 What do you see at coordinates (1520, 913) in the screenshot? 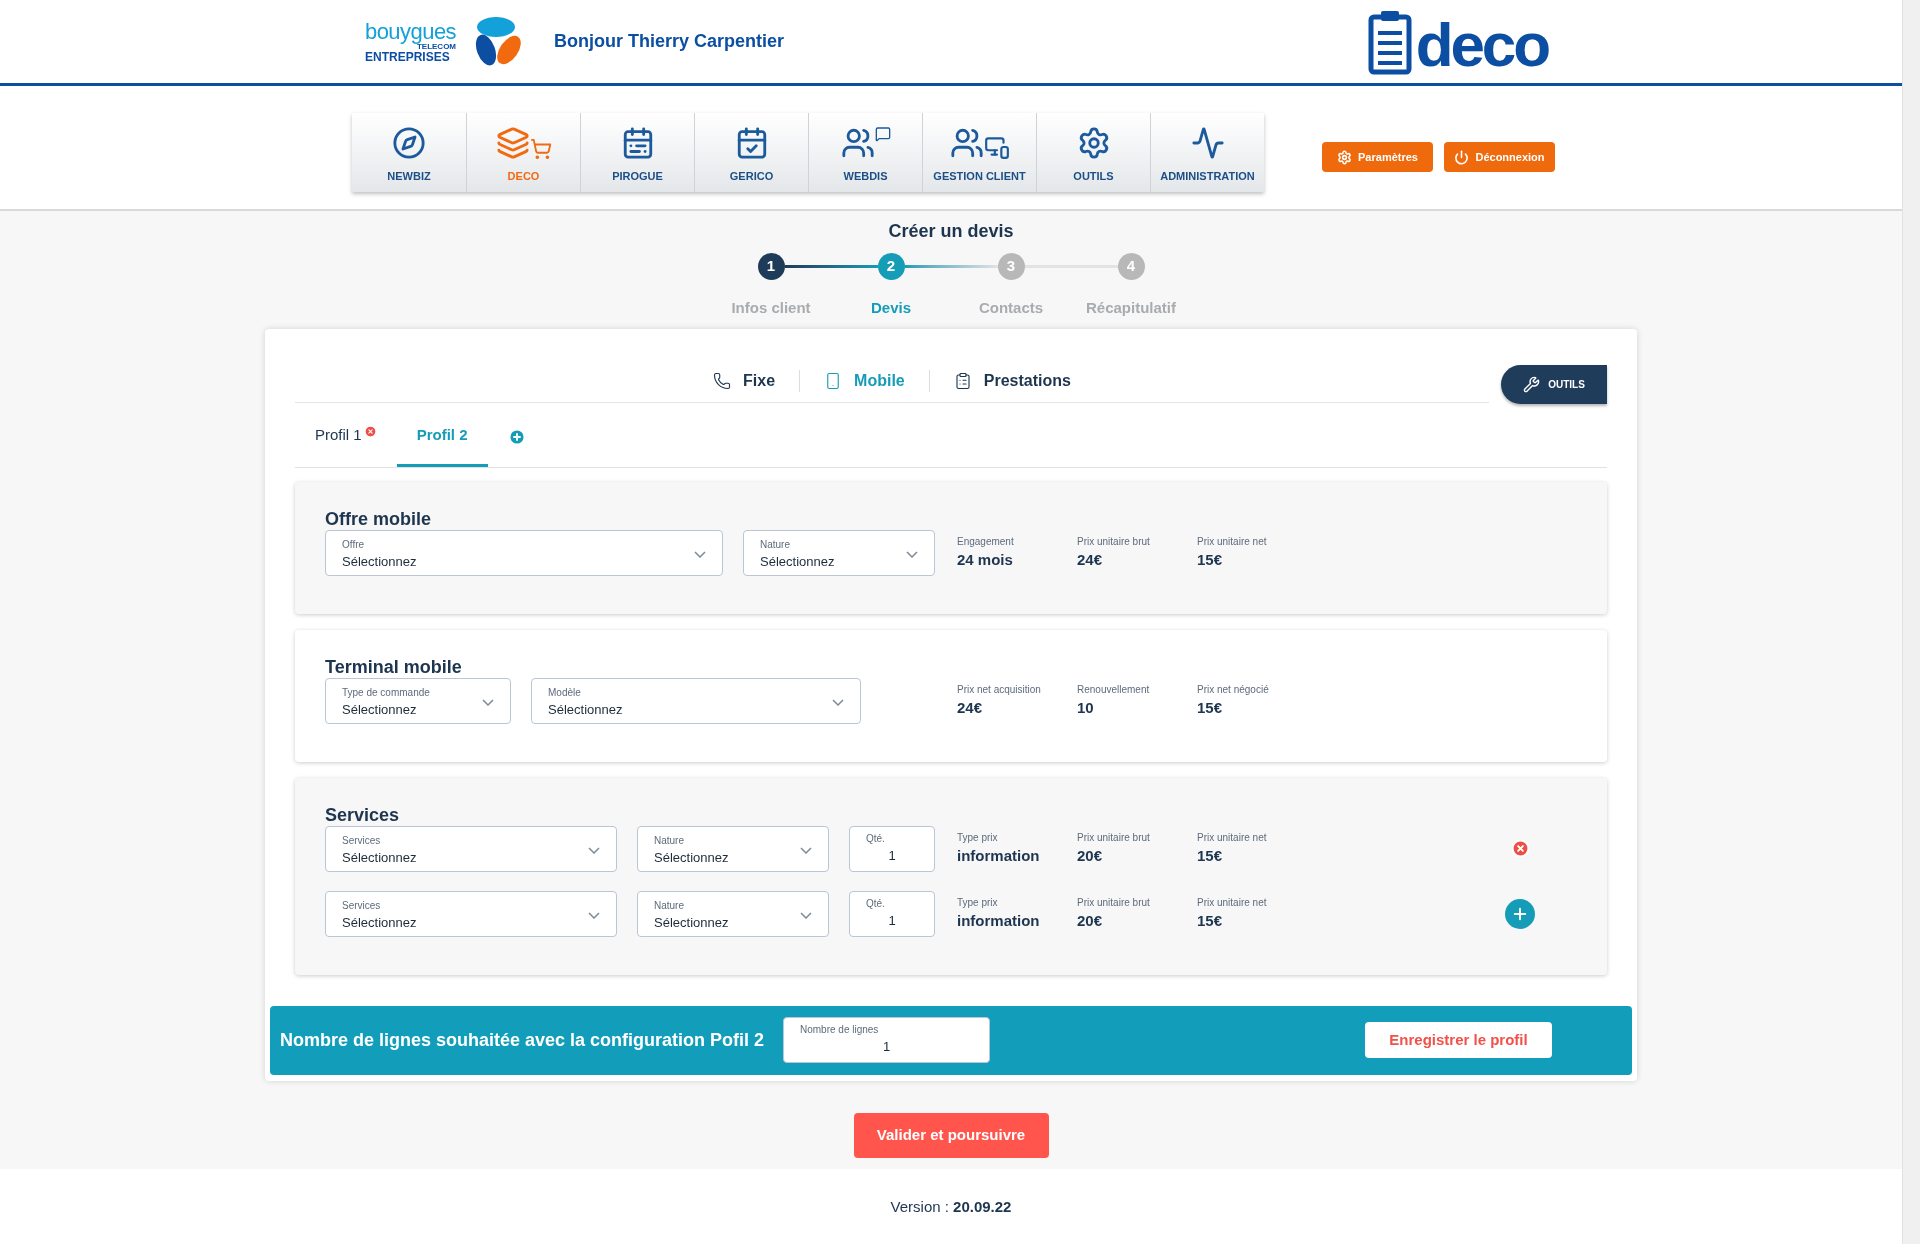
I see `add-button` at bounding box center [1520, 913].